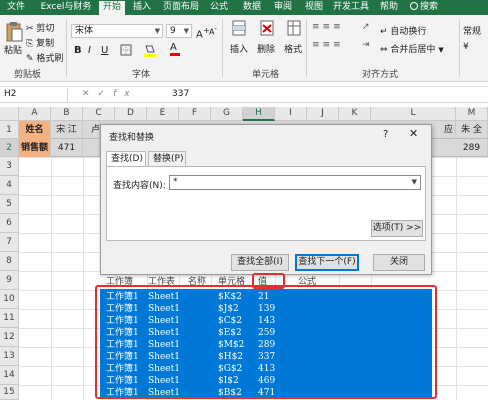 This screenshot has height=400, width=488. What do you see at coordinates (9, 299) in the screenshot?
I see `row-header-10: 10` at bounding box center [9, 299].